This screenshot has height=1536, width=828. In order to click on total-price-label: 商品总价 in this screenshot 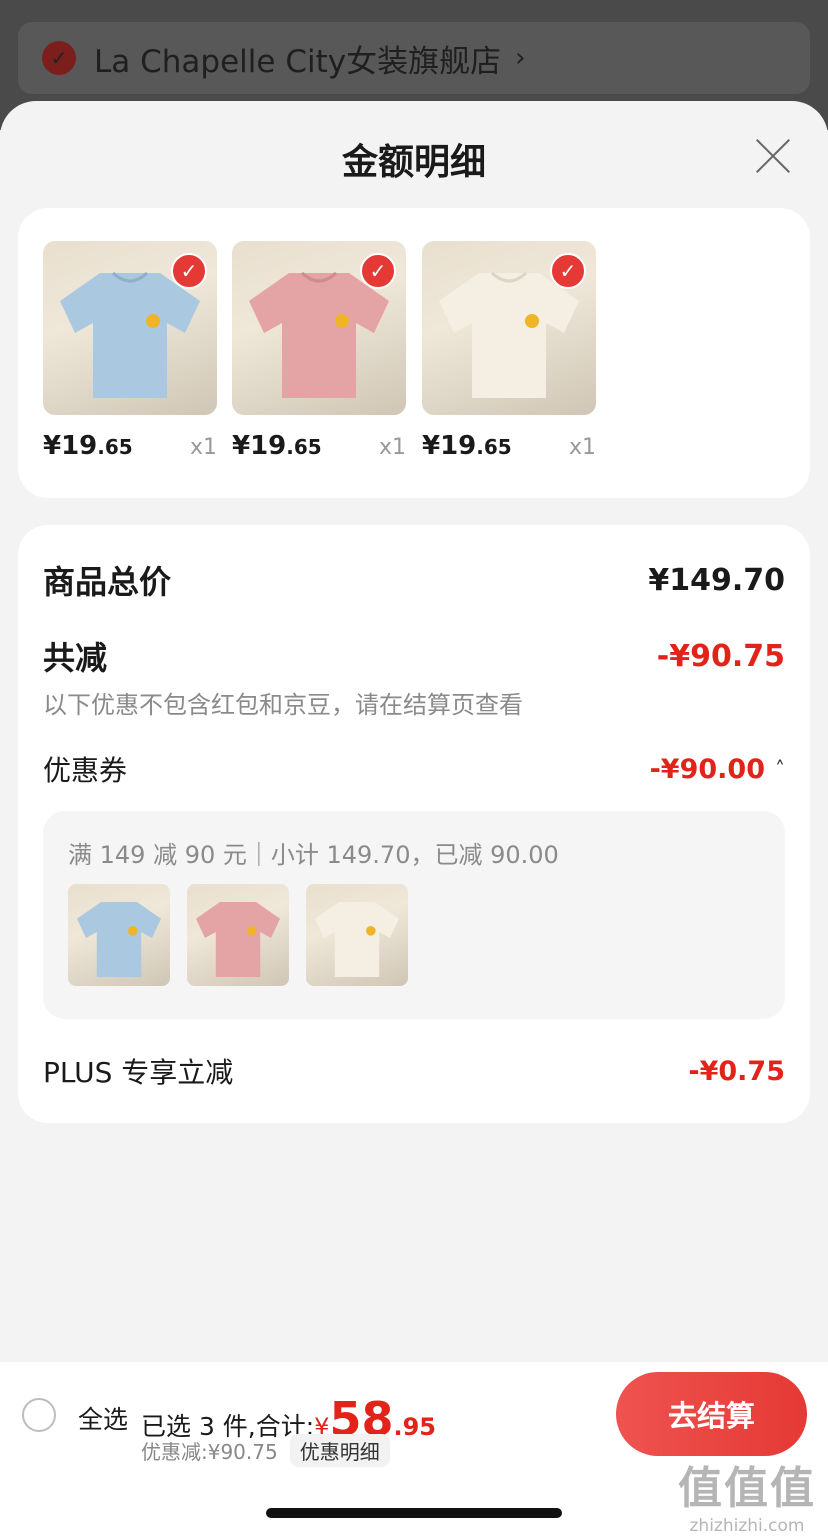, I will do `click(107, 582)`.